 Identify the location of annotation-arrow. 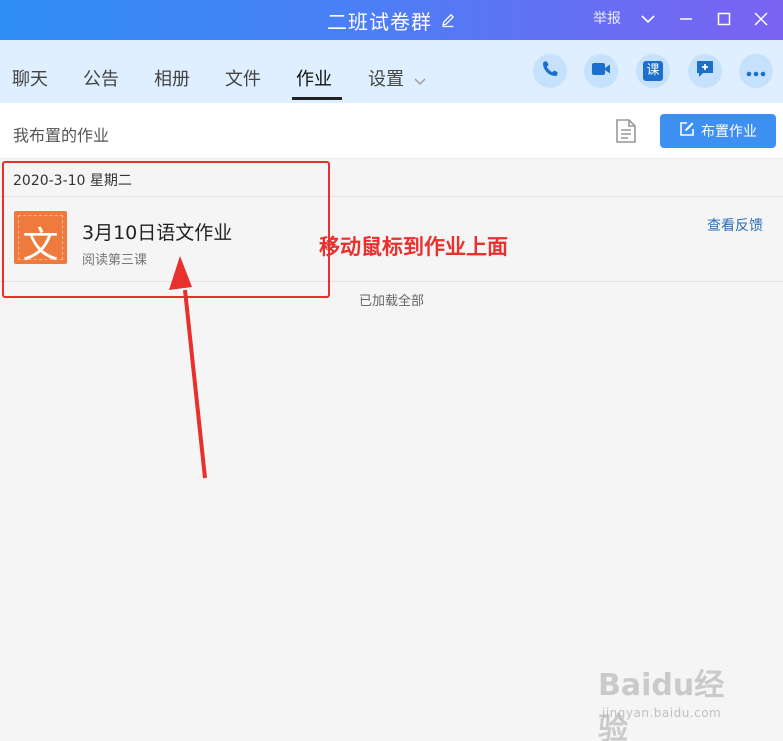
(188, 367).